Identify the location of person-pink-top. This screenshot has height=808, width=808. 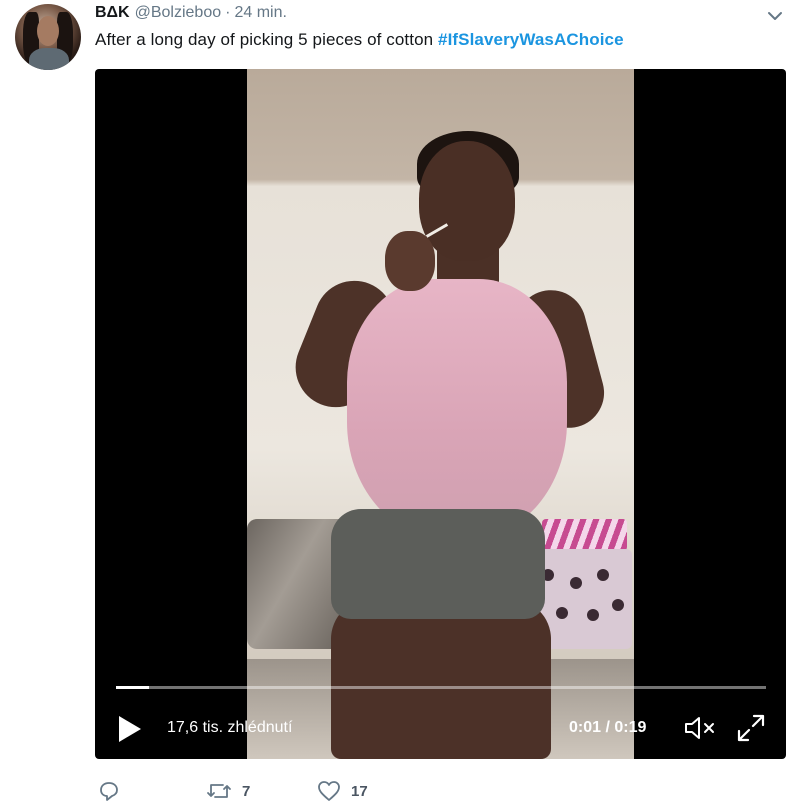
(457, 409).